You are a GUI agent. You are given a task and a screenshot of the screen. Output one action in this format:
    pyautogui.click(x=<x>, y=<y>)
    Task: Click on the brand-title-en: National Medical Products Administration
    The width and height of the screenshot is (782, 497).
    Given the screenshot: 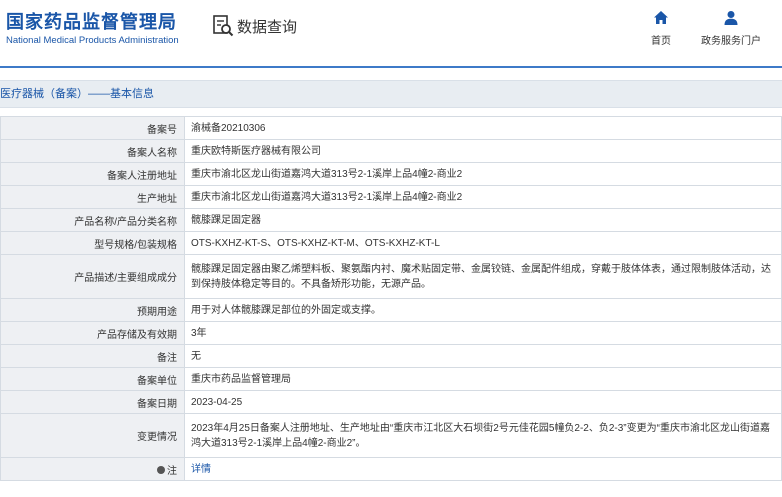 What is the action you would take?
    pyautogui.click(x=92, y=40)
    